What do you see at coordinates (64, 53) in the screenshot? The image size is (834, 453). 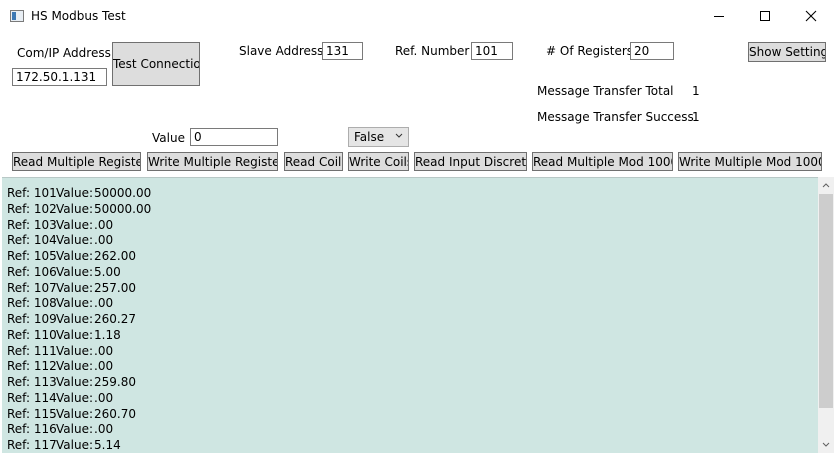 I see `com-ip-address-label: Com/IP Address` at bounding box center [64, 53].